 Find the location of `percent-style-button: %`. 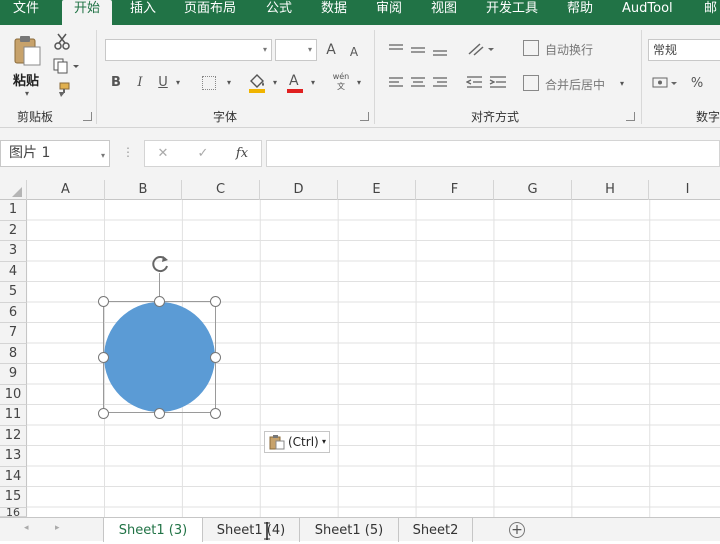

percent-style-button: % is located at coordinates (697, 84).